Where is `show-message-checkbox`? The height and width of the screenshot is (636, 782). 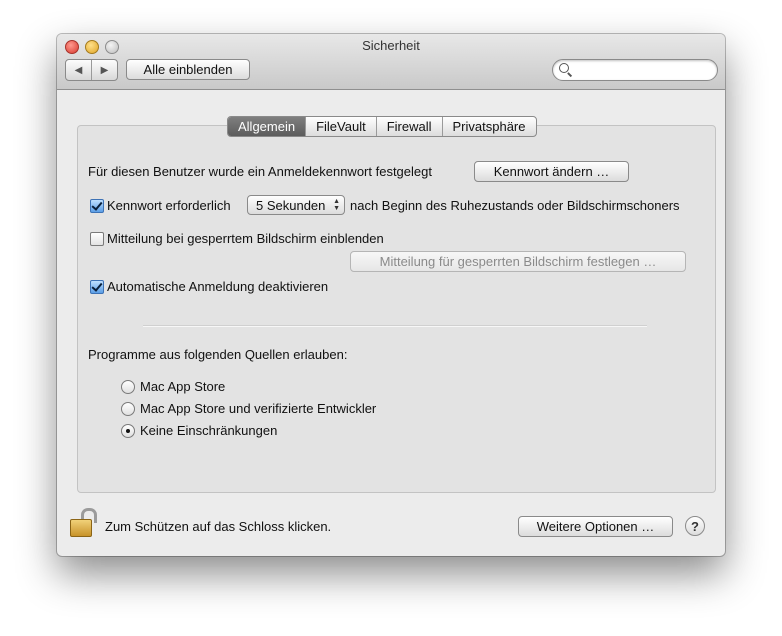
show-message-checkbox is located at coordinates (97, 239).